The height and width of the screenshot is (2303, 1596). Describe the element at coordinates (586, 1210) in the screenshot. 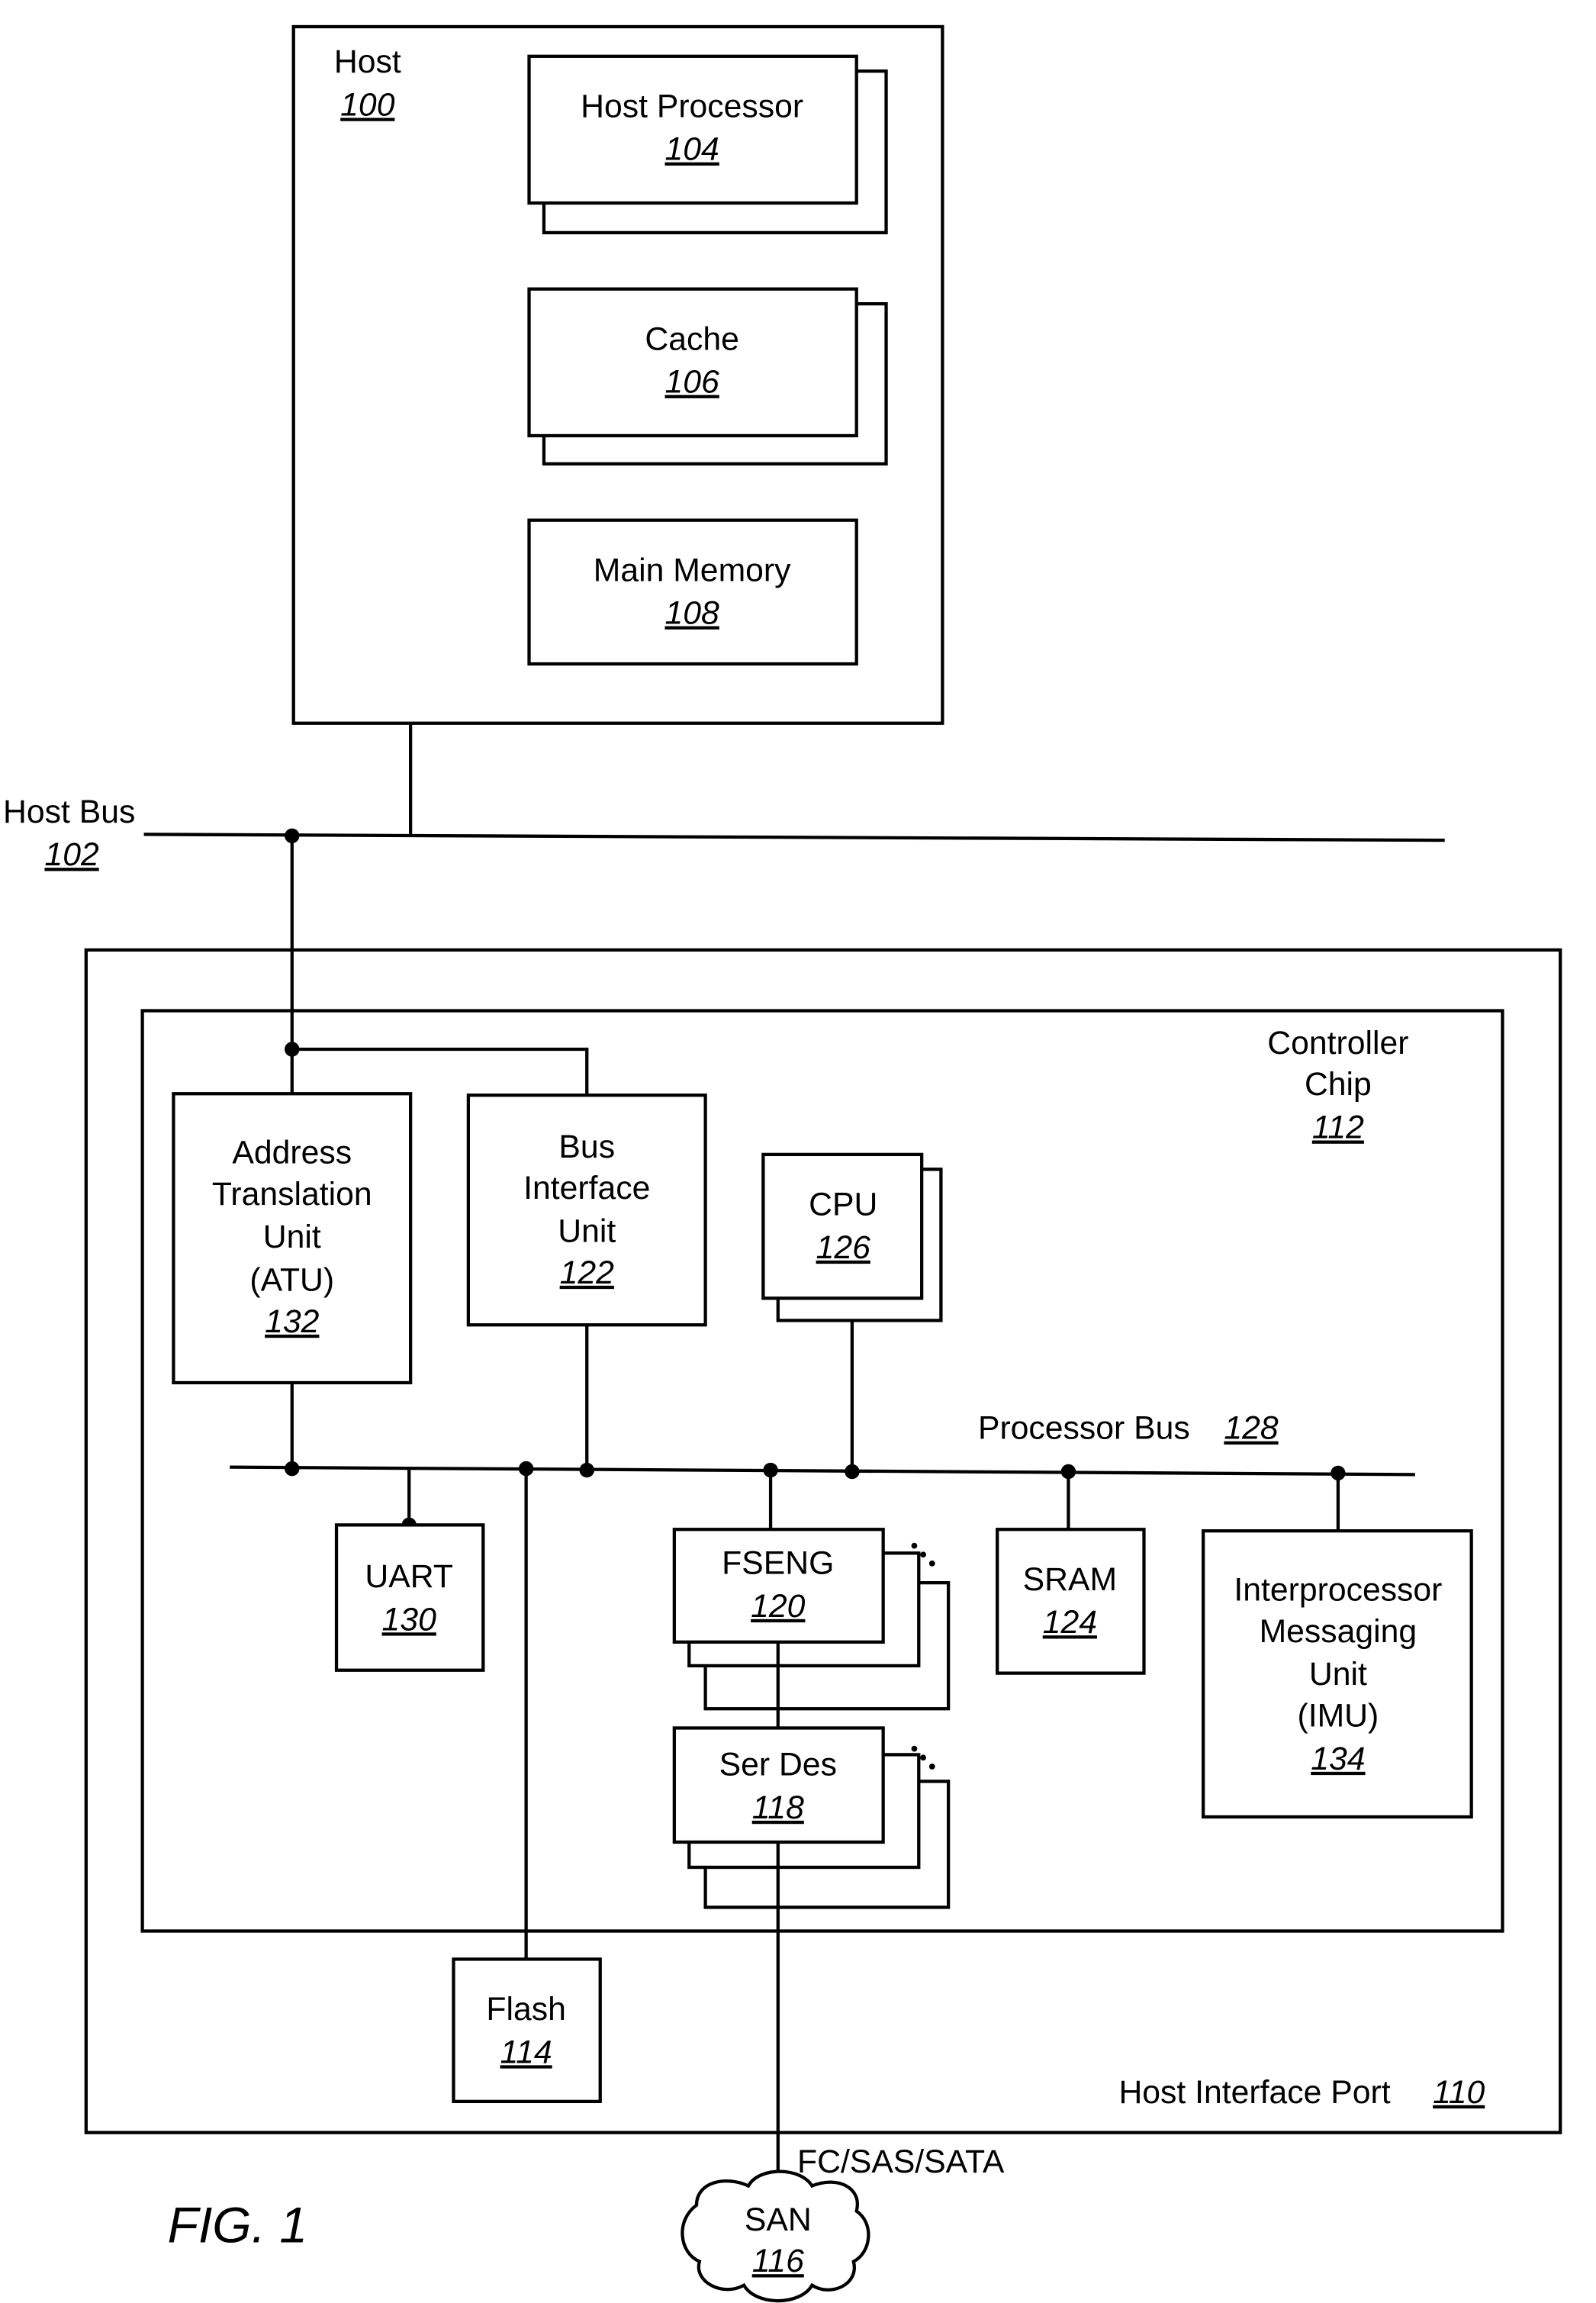

I see `biu-block: Bus Interface Unit 122` at that location.